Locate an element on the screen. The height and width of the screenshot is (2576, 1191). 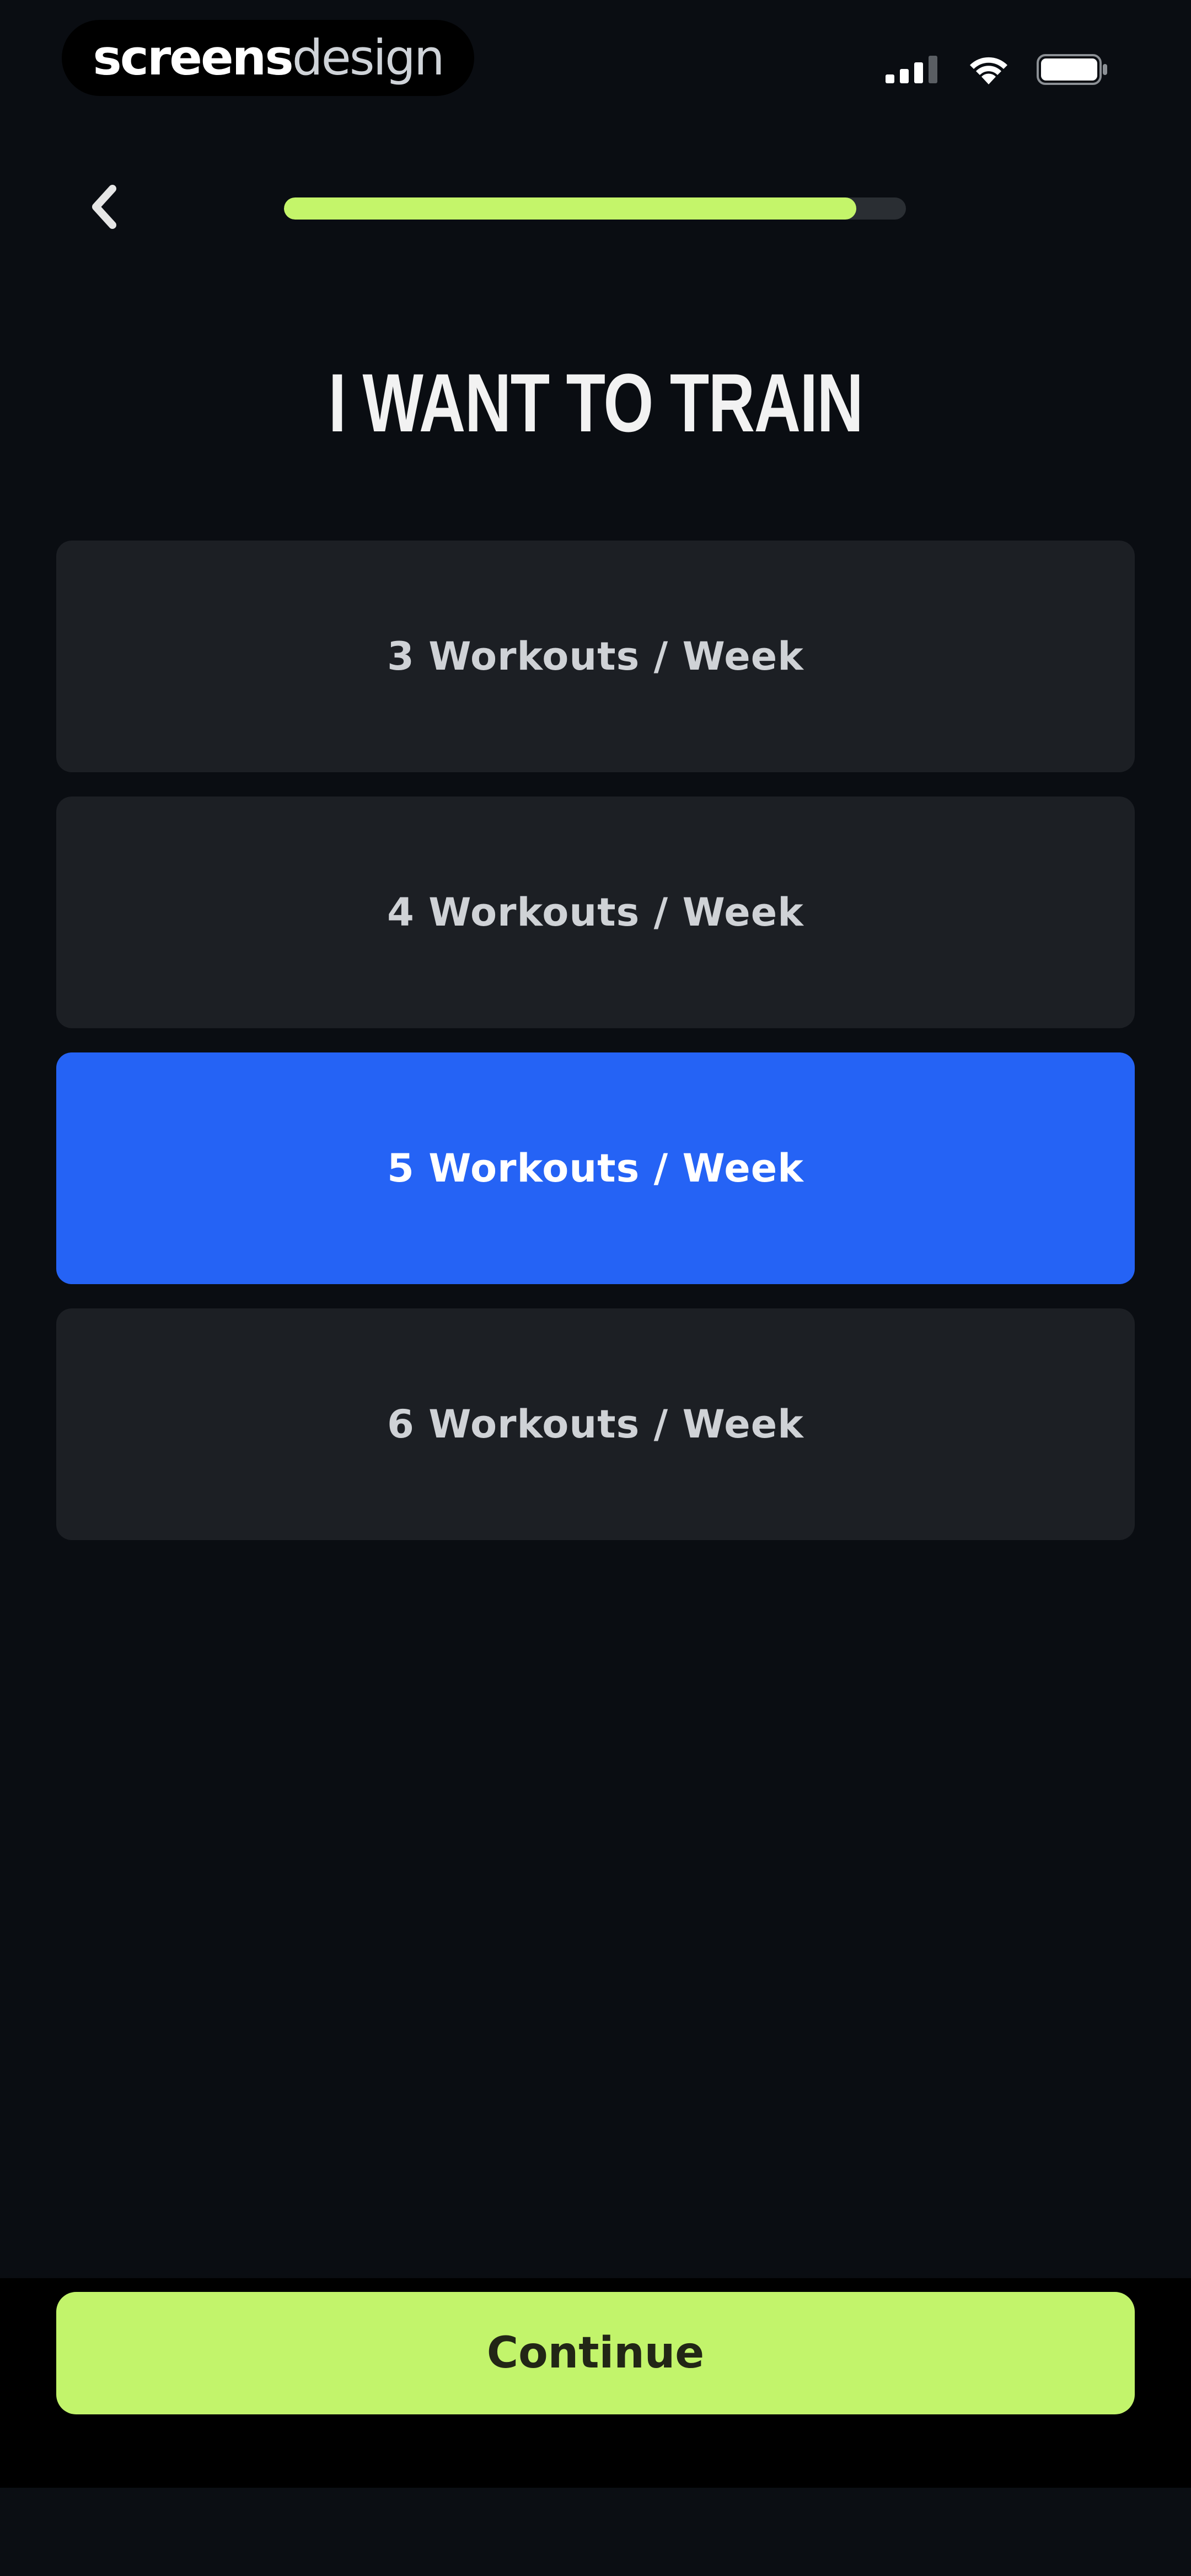
battery-icon is located at coordinates (1072, 69).